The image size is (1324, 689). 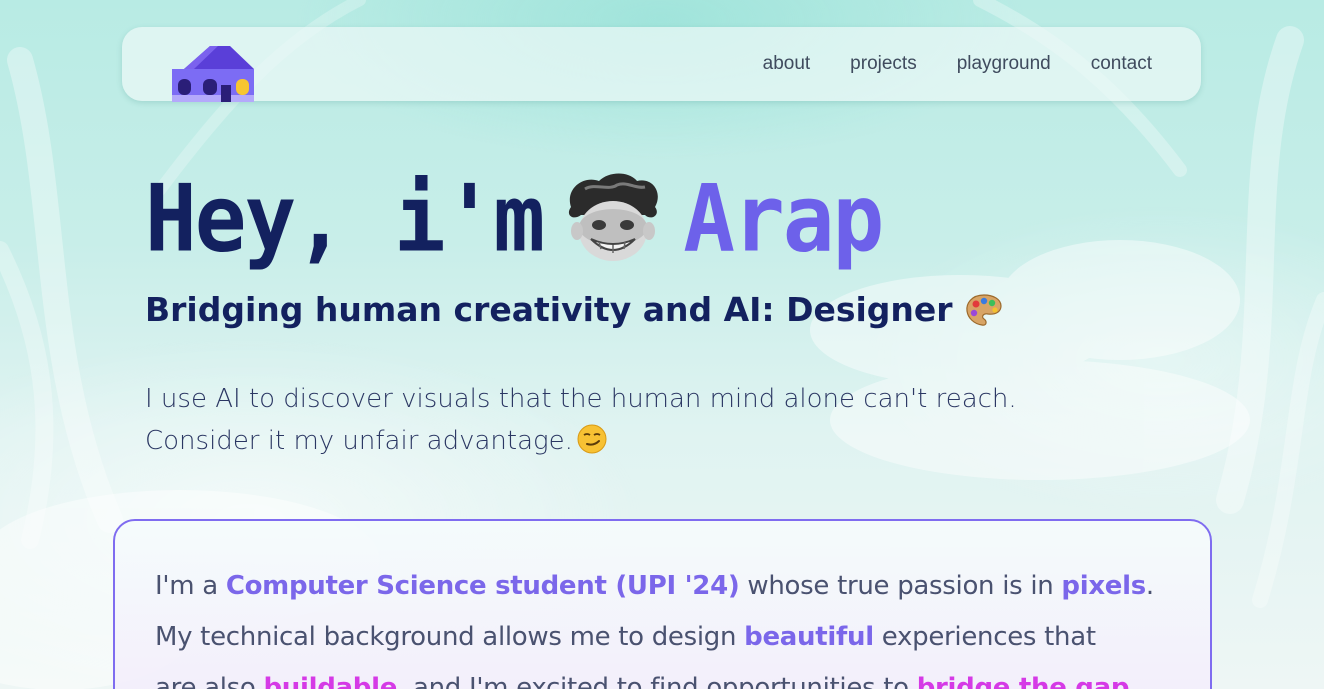 I want to click on hero-title: Hey, i'm Arap, so click(x=514, y=219).